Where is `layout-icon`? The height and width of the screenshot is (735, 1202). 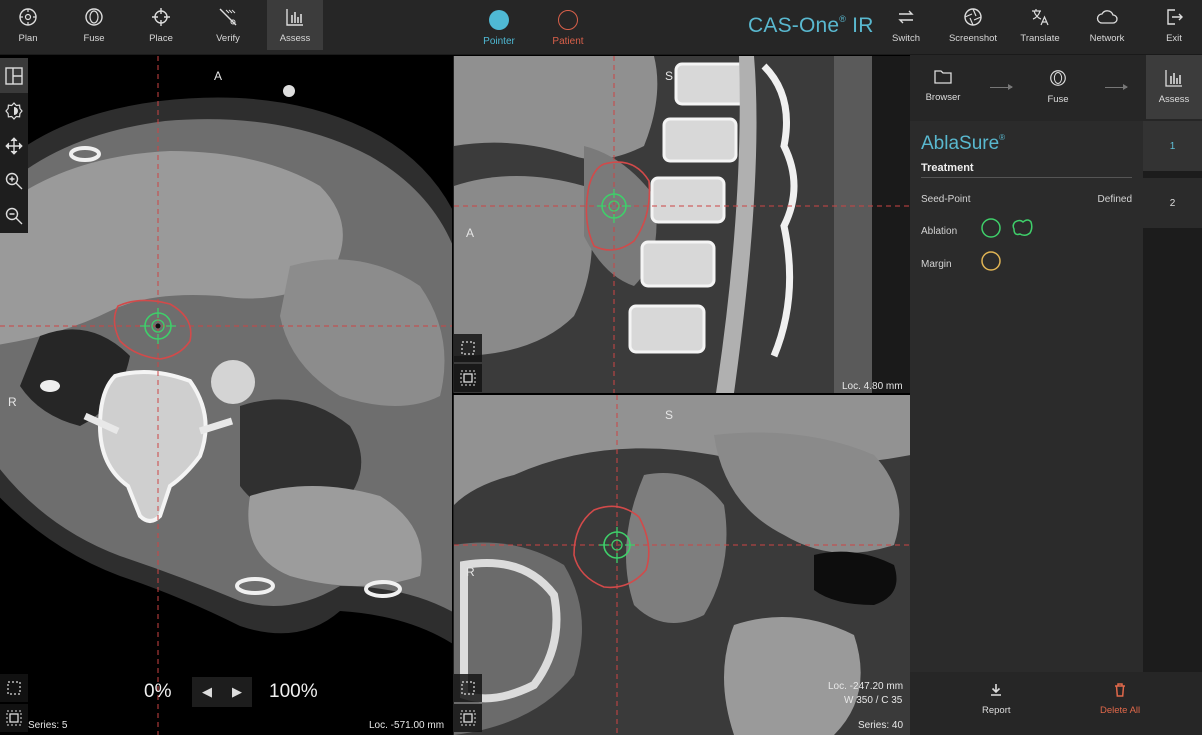 layout-icon is located at coordinates (14, 75).